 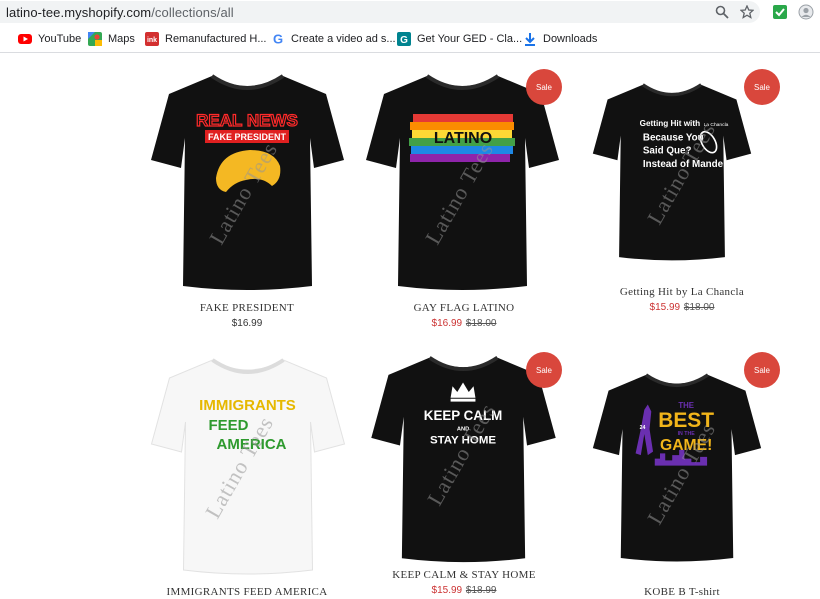 I want to click on product-price: $16.99, so click(x=247, y=323).